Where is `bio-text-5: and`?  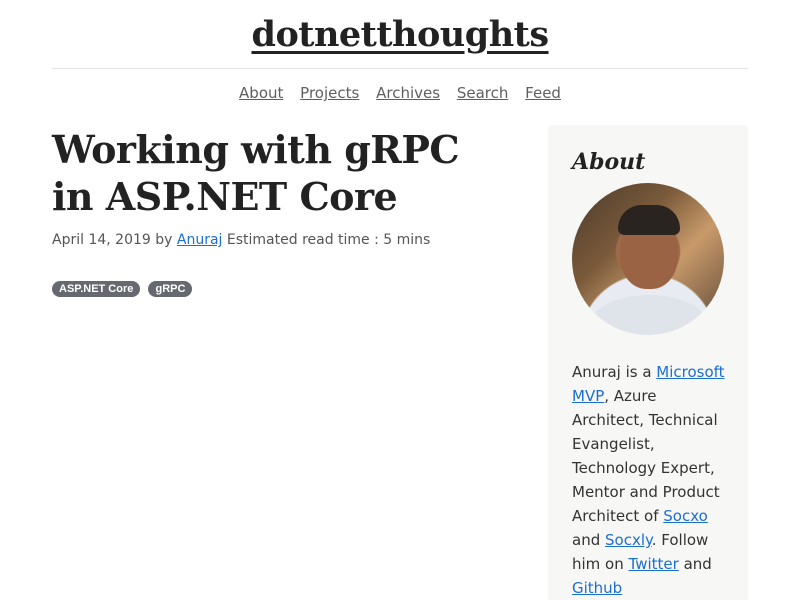 bio-text-5: and is located at coordinates (695, 564).